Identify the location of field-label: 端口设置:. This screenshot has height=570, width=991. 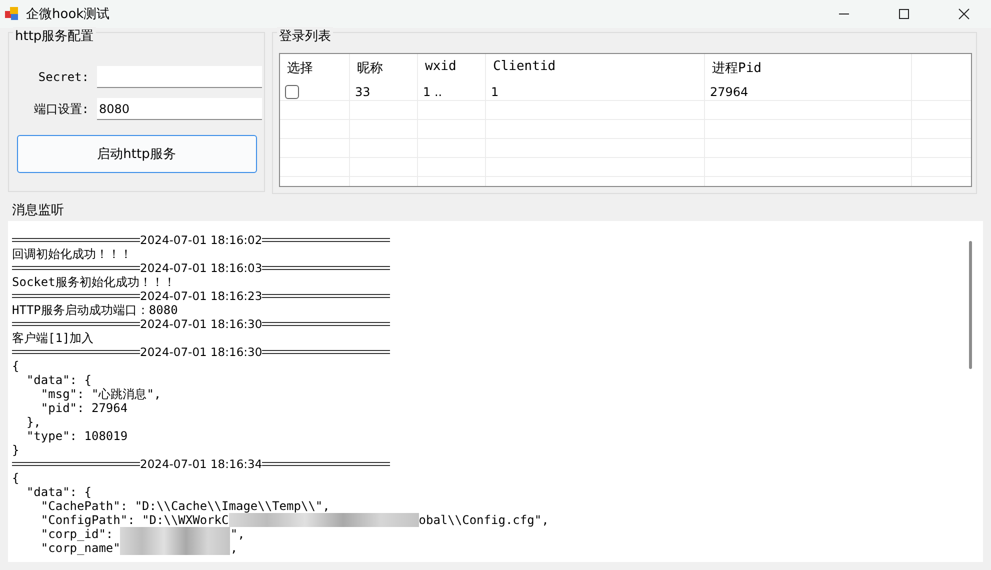
(60, 109).